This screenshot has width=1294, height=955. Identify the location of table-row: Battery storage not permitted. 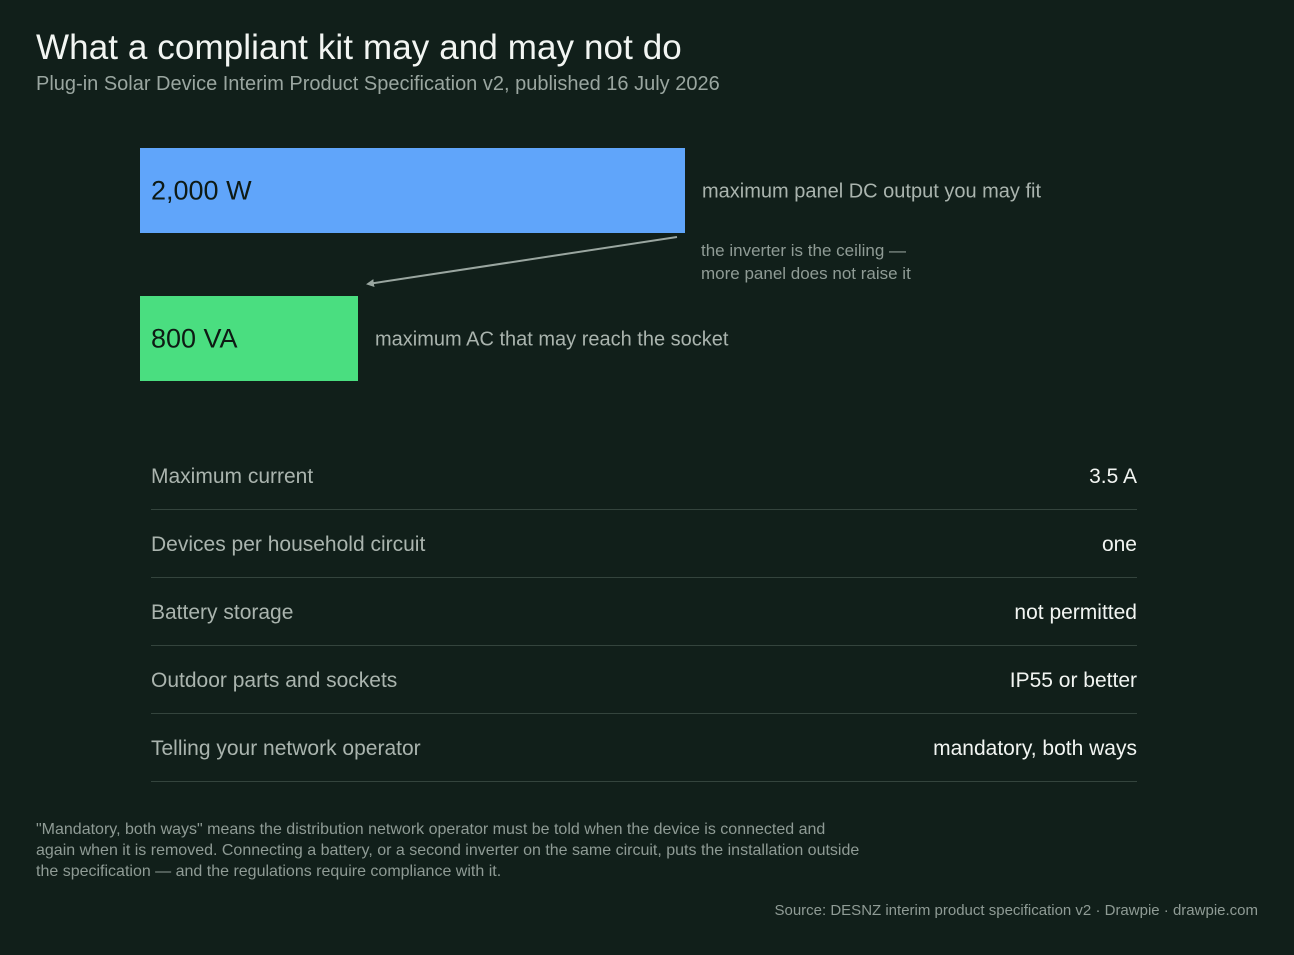
(644, 612).